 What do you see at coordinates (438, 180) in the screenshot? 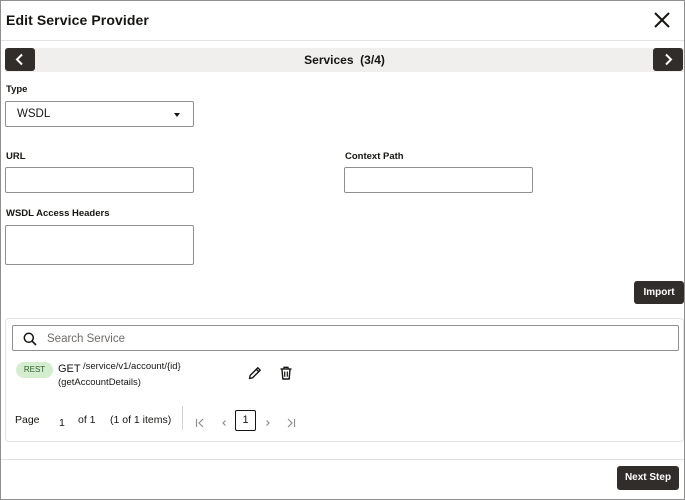
I see `context-path-input` at bounding box center [438, 180].